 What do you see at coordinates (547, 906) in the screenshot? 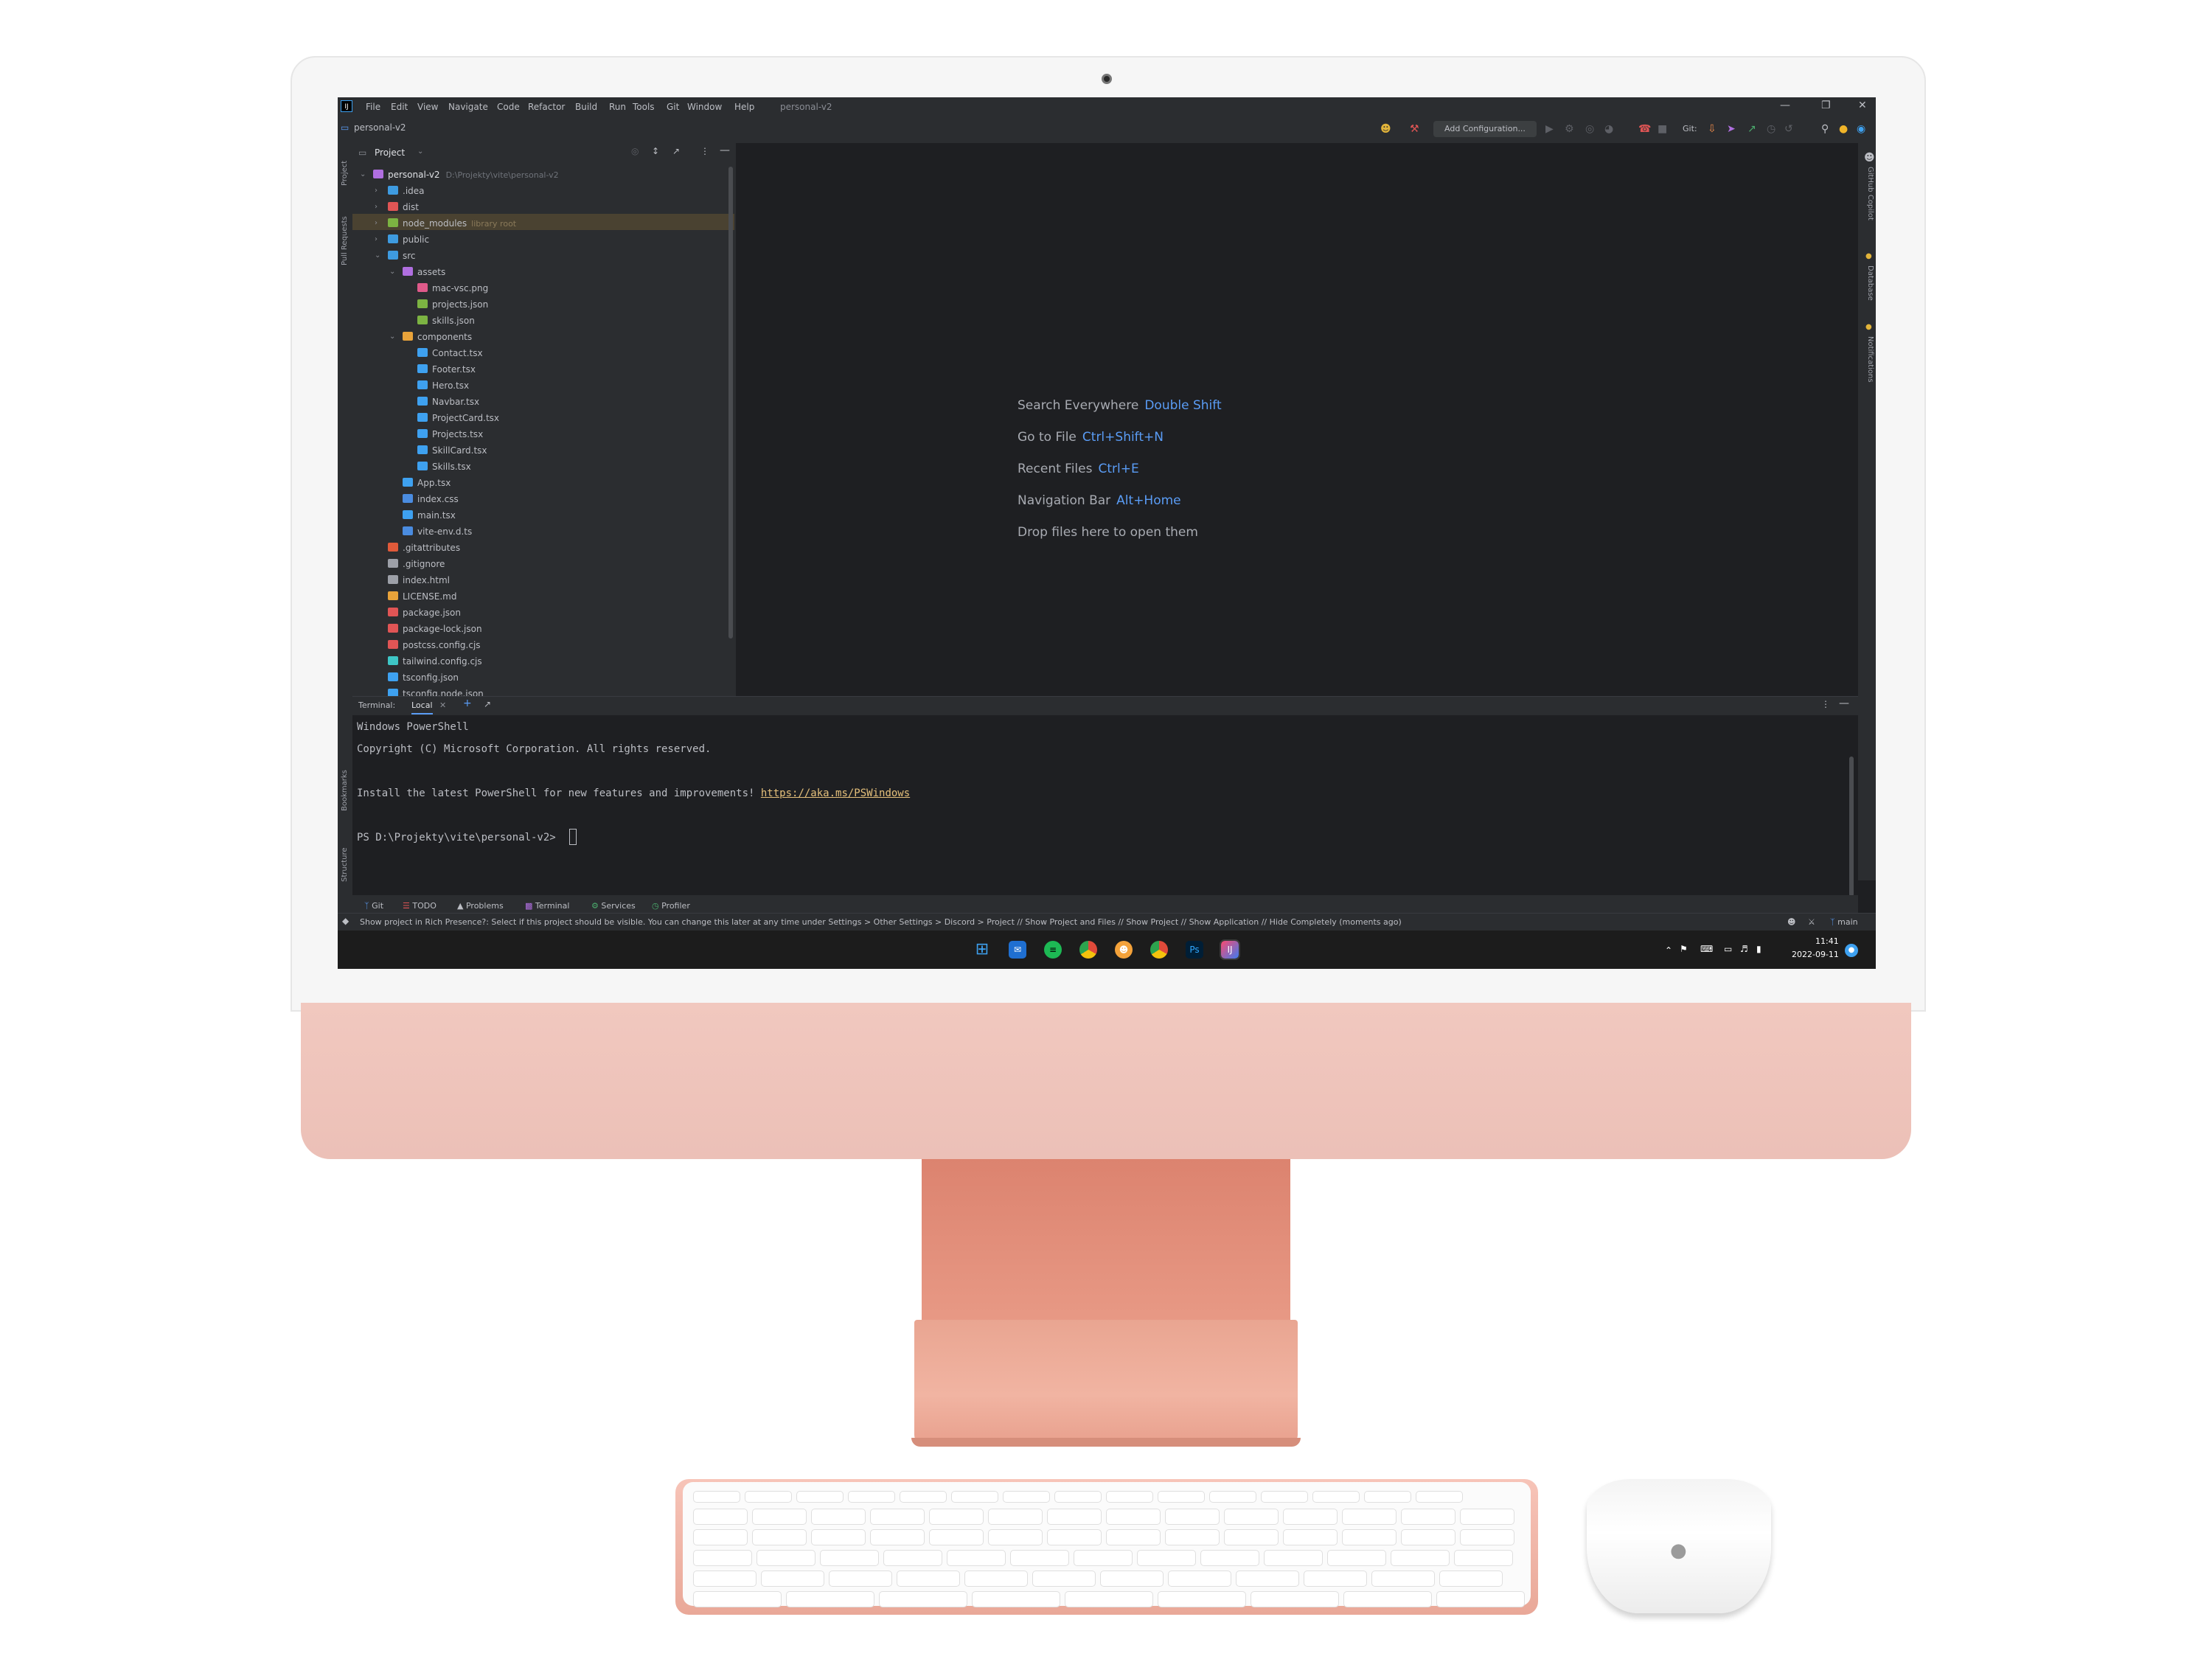
I see `tool-window-terminal: ▩ Terminal` at bounding box center [547, 906].